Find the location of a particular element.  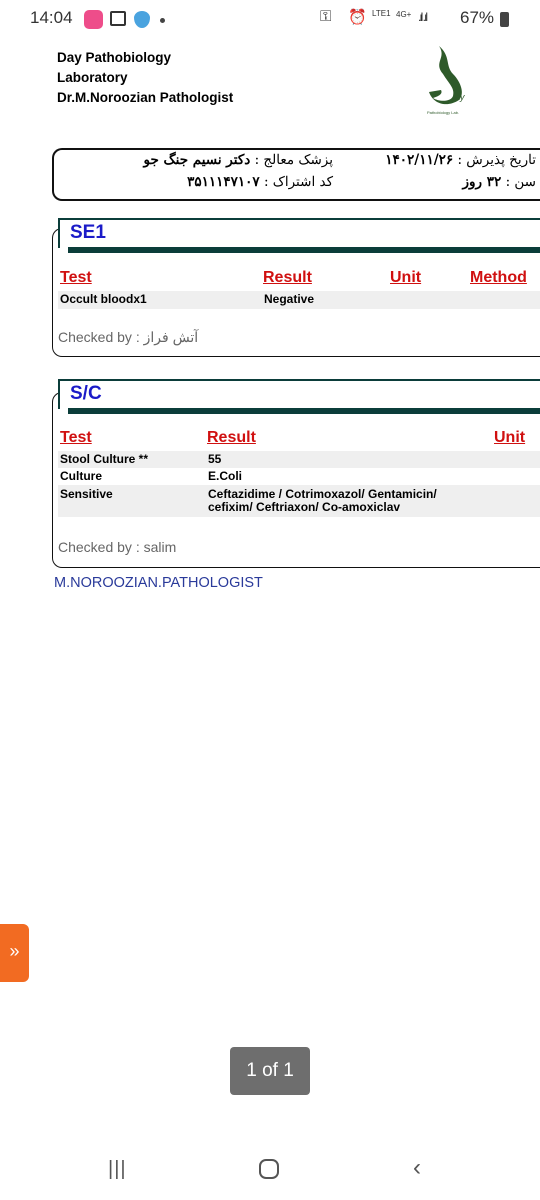

battery-percent: 67% is located at coordinates (477, 17).